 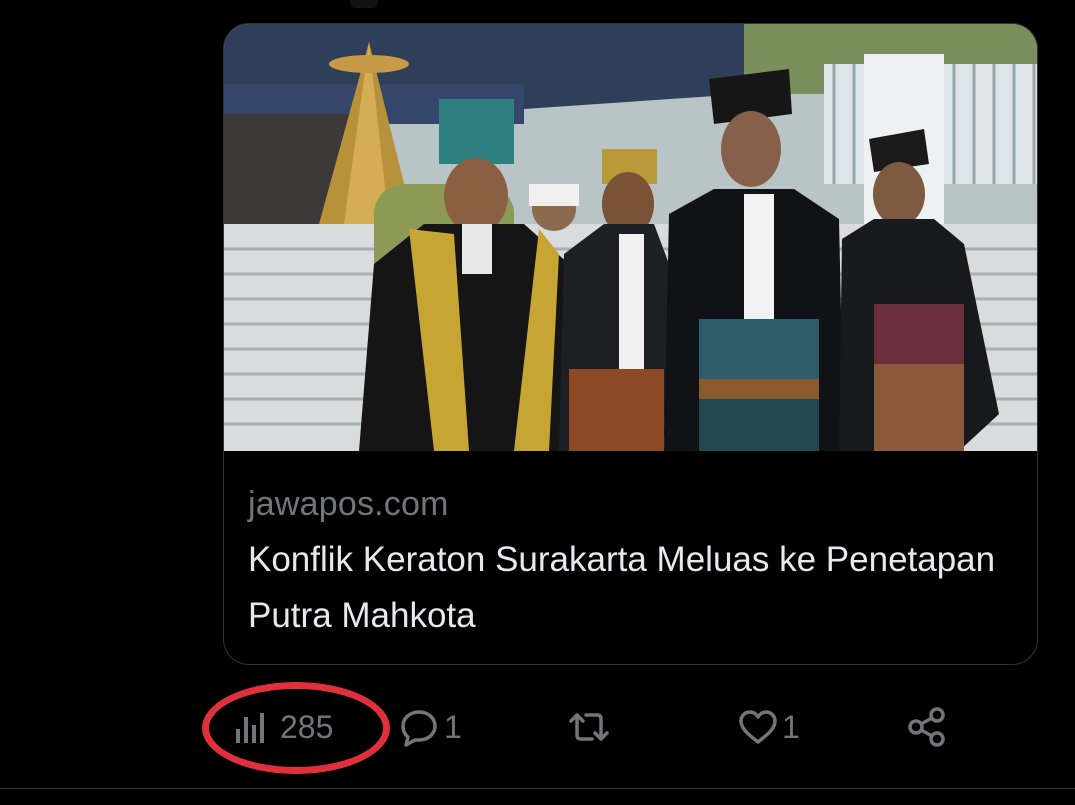 What do you see at coordinates (453, 726) in the screenshot?
I see `reply-count: 1` at bounding box center [453, 726].